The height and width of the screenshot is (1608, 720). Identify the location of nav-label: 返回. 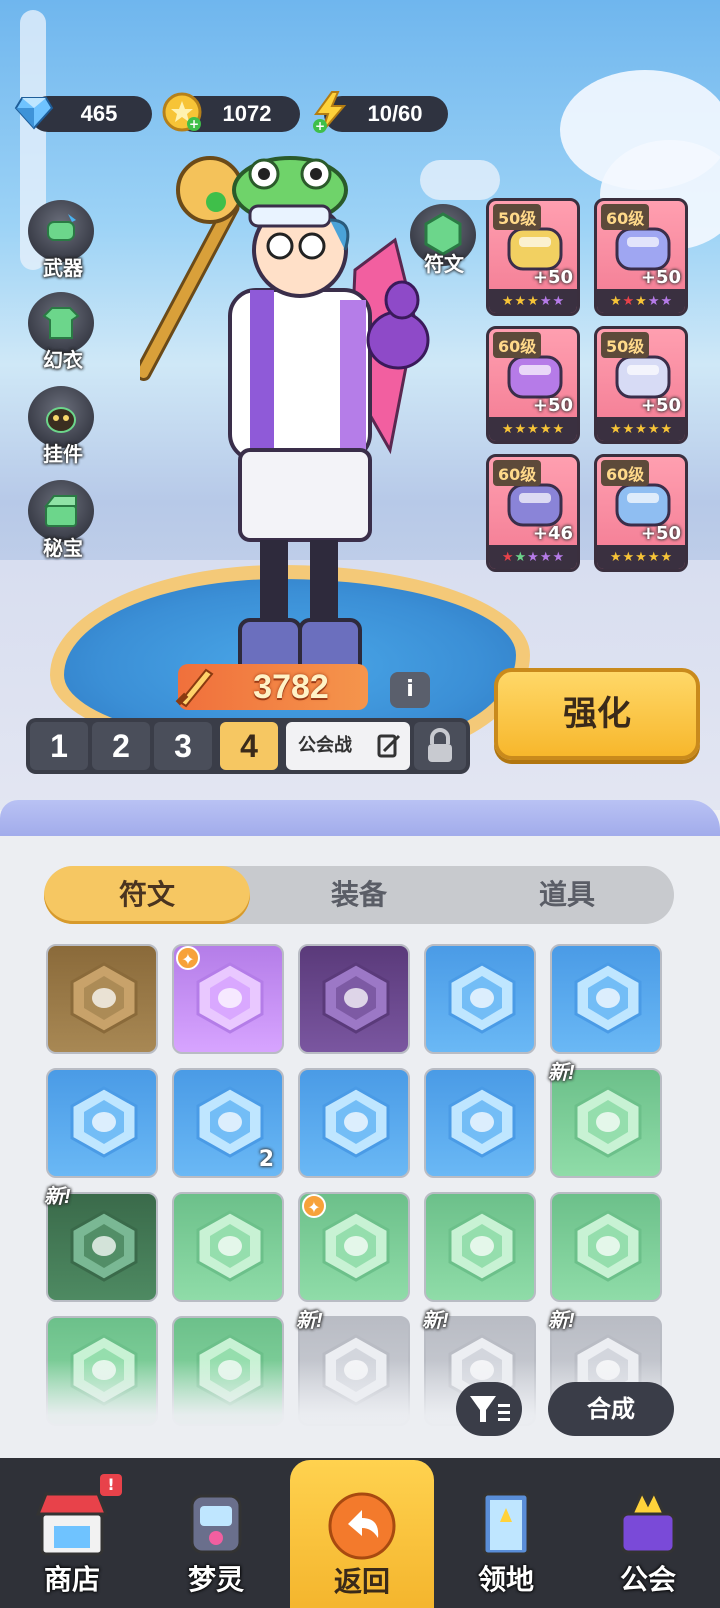
(361, 1581).